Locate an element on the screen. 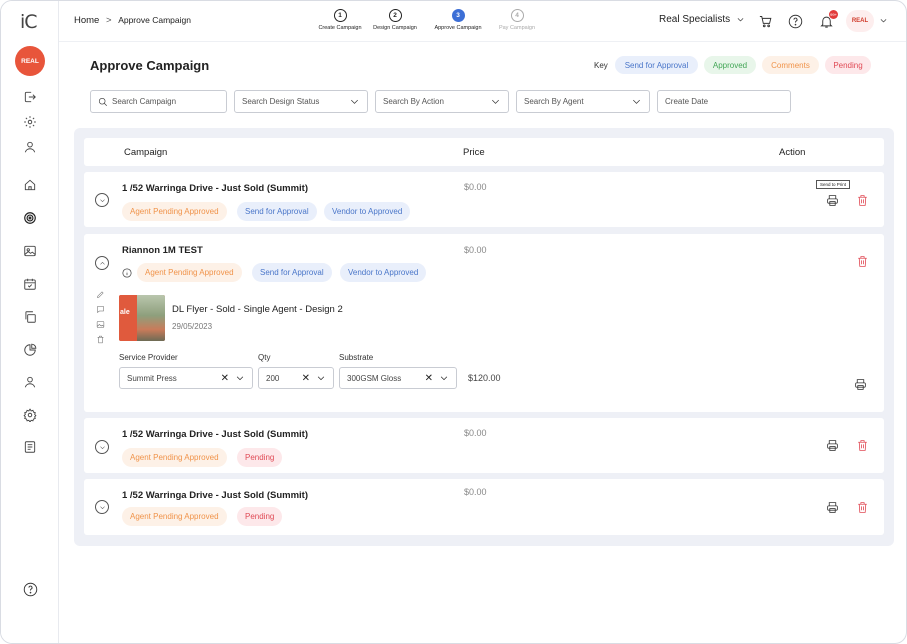 The width and height of the screenshot is (907, 644). design-date: 29/05/2023 is located at coordinates (192, 326).